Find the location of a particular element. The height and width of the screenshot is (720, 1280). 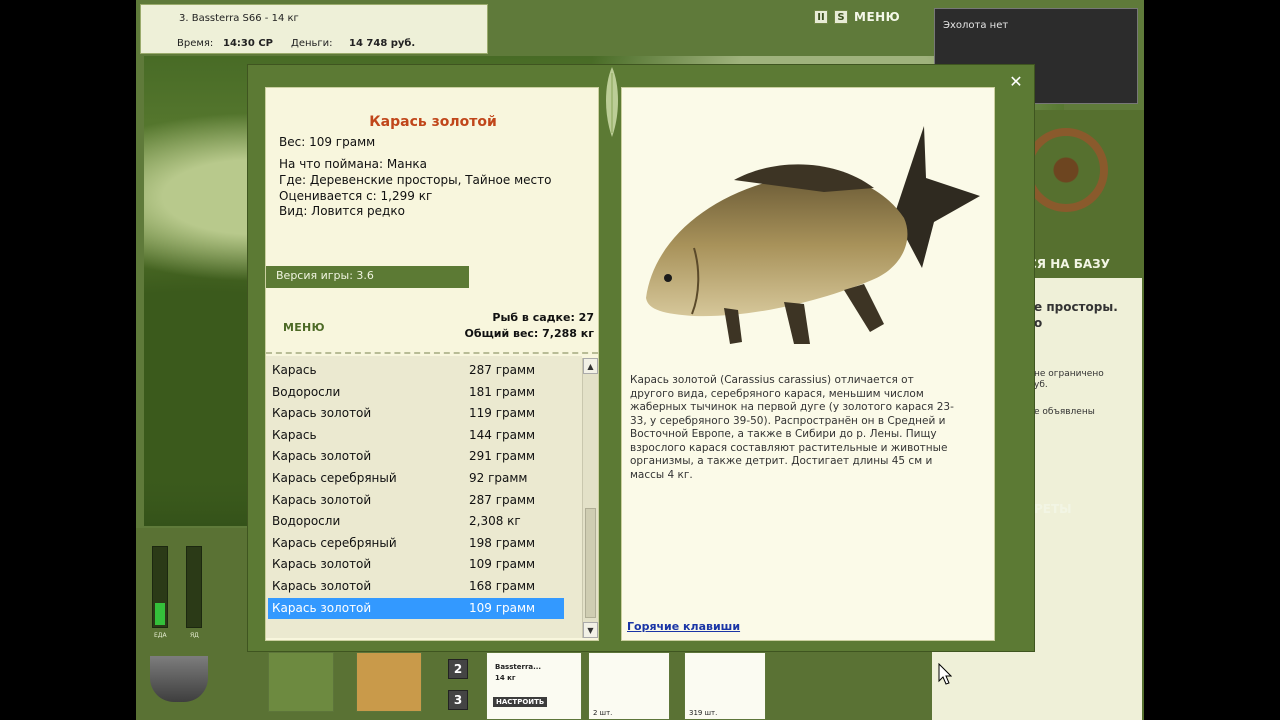

catch-item-weight: 92 грамм is located at coordinates (498, 478).